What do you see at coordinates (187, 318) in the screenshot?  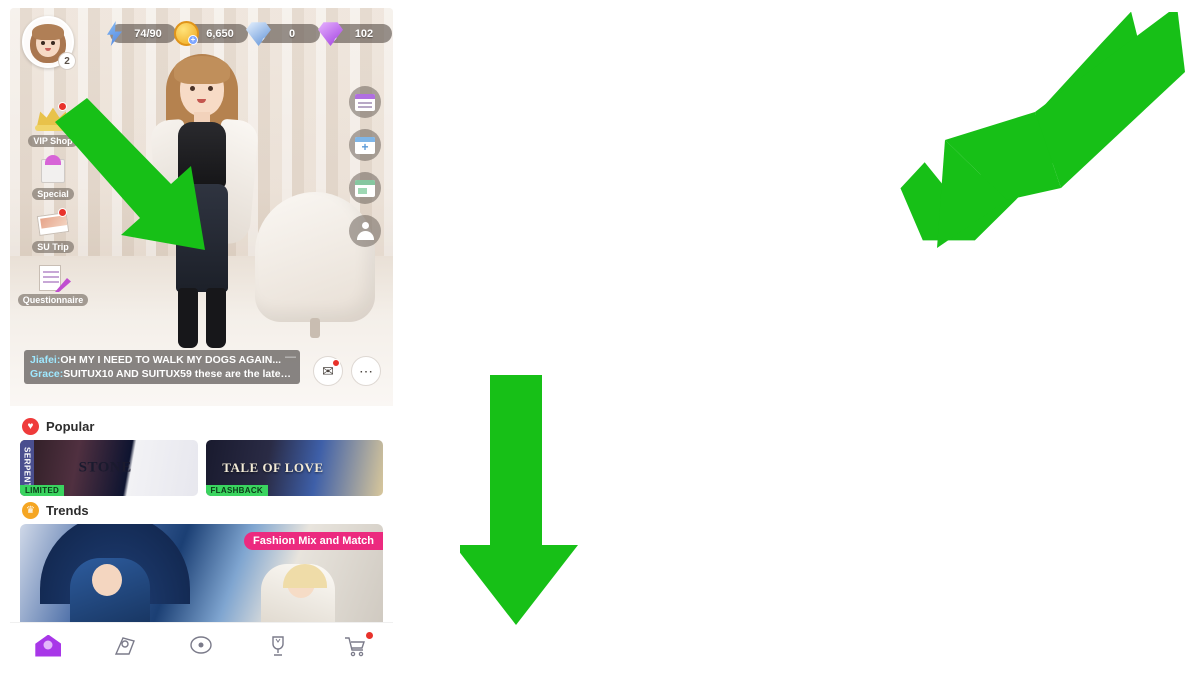 I see `character-boot-left` at bounding box center [187, 318].